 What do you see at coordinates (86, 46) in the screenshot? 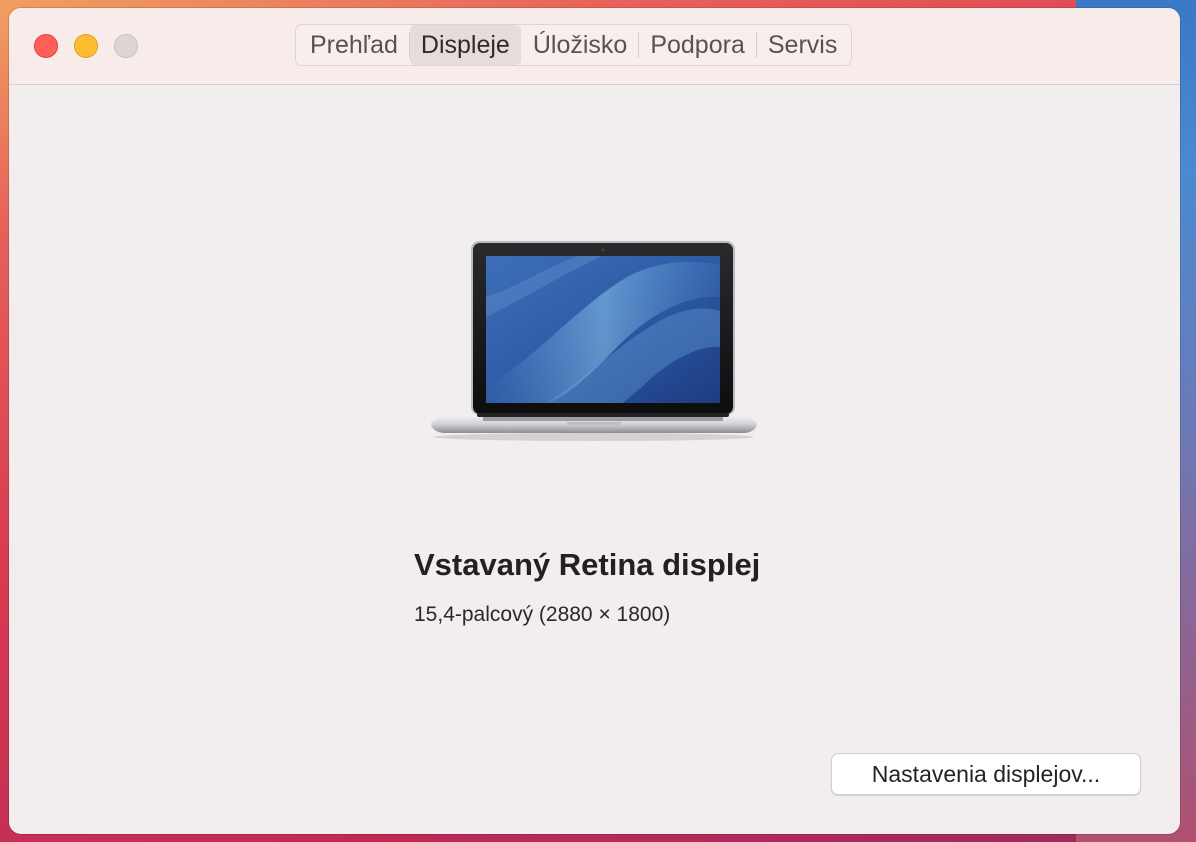
I see `minimize-window-button` at bounding box center [86, 46].